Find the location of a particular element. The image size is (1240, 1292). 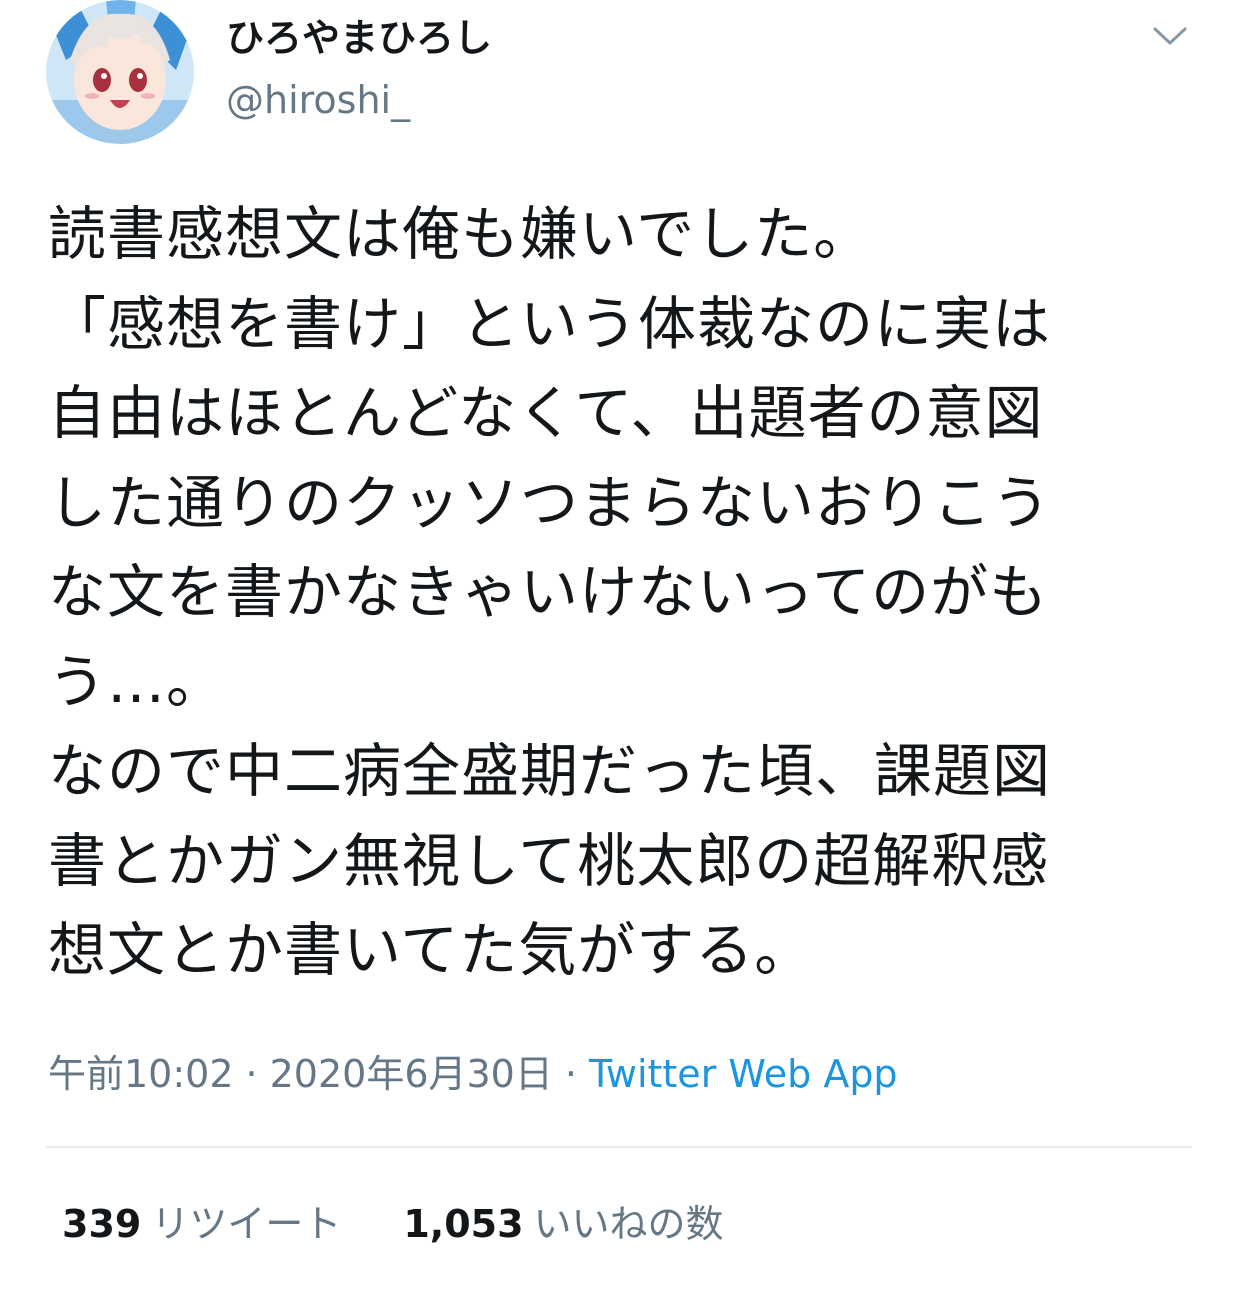

likes-label: いいねの数 is located at coordinates (628, 1224).